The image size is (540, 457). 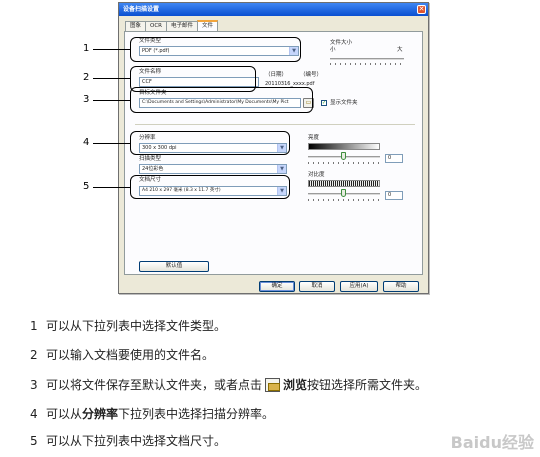 I want to click on brightness-label: 亮度, so click(x=314, y=138).